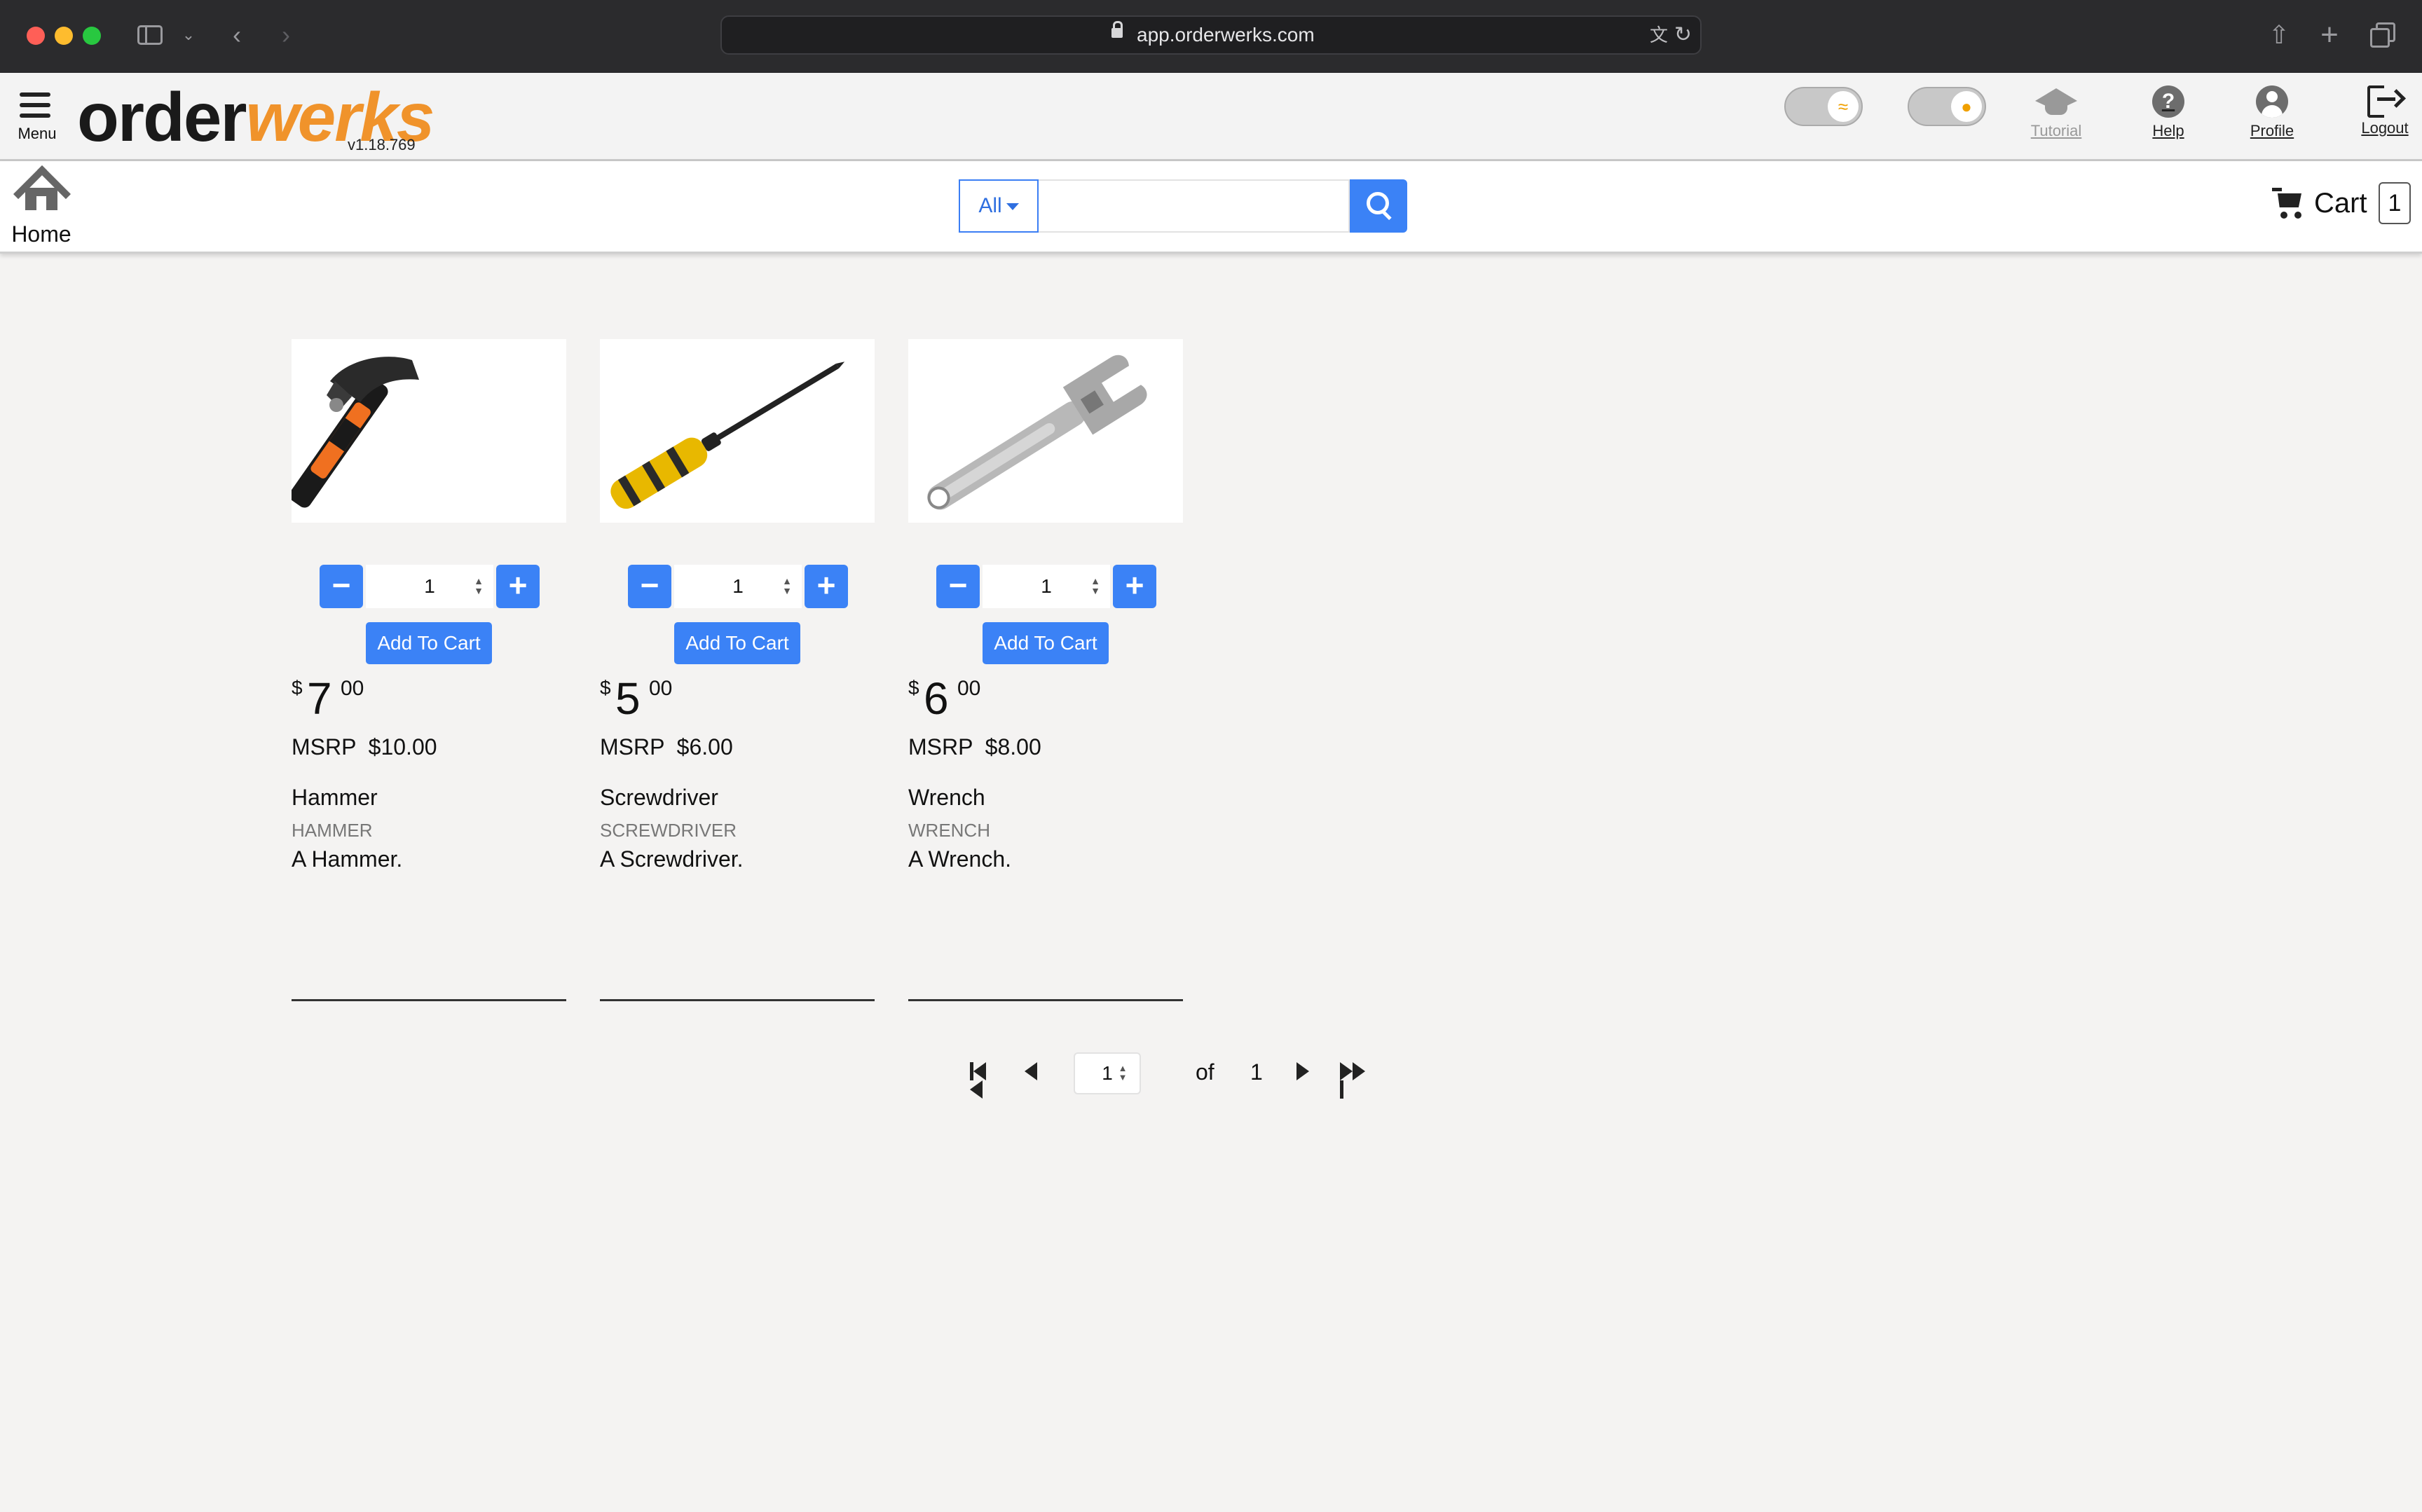 The width and height of the screenshot is (2422, 1512). I want to click on pagination: 1 ▲ ▼ of 1, so click(1170, 1075).